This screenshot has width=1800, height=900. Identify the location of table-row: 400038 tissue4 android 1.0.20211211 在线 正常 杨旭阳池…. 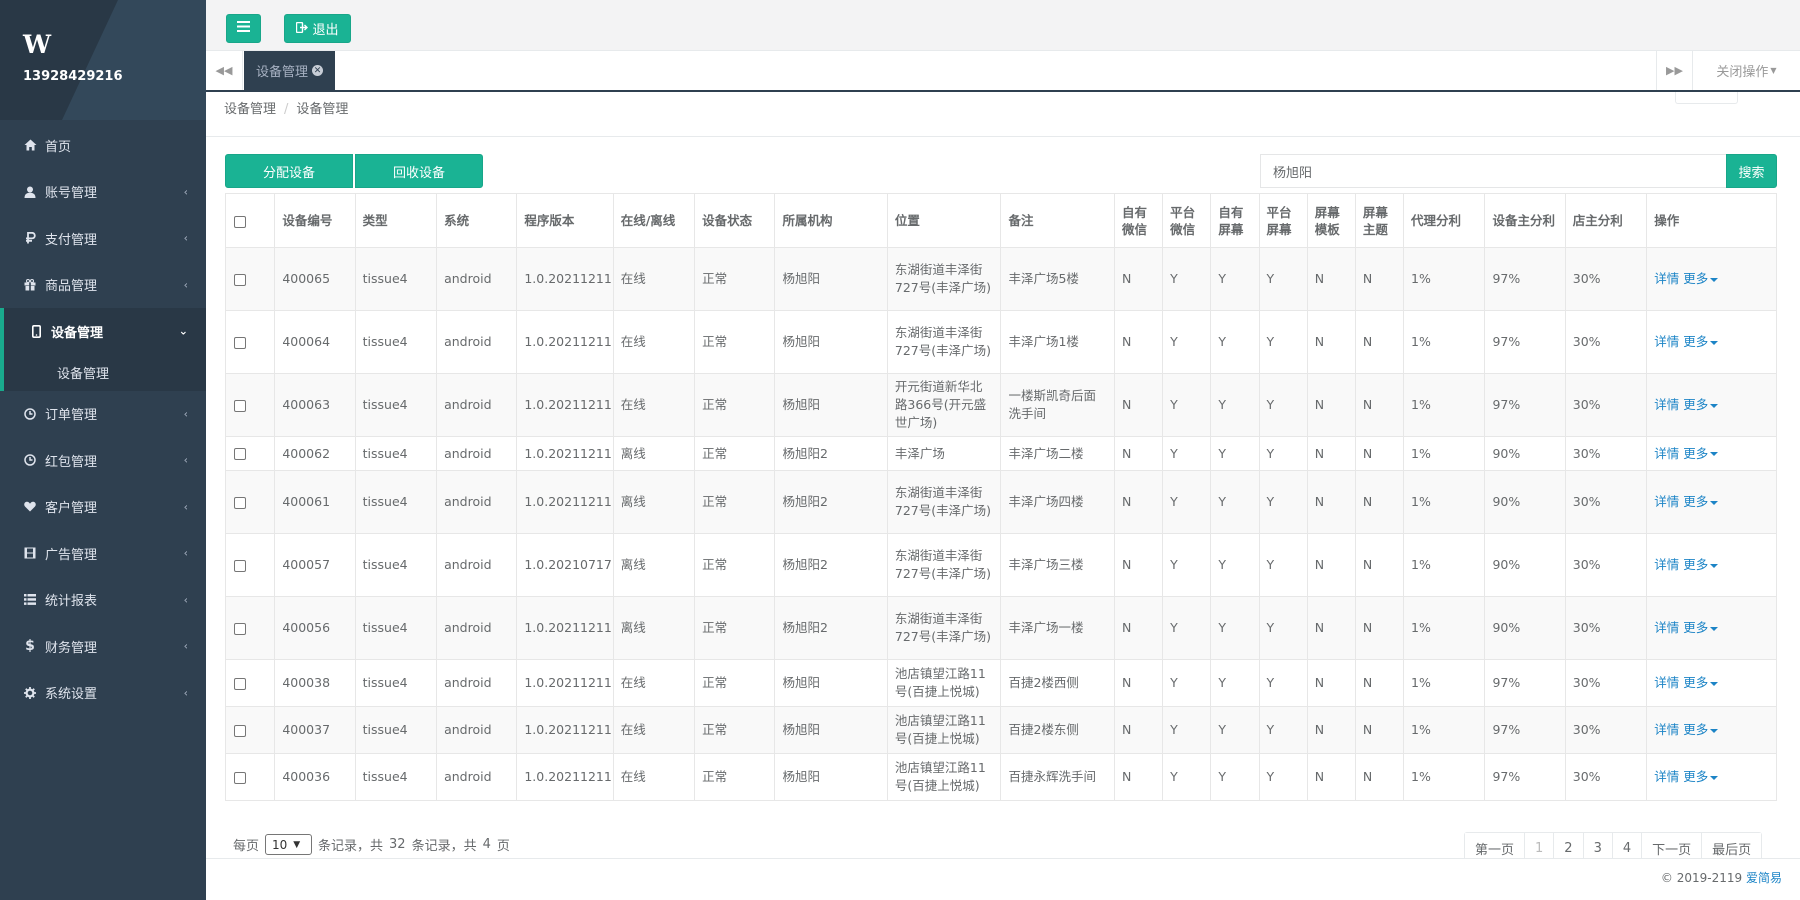
(1000, 683).